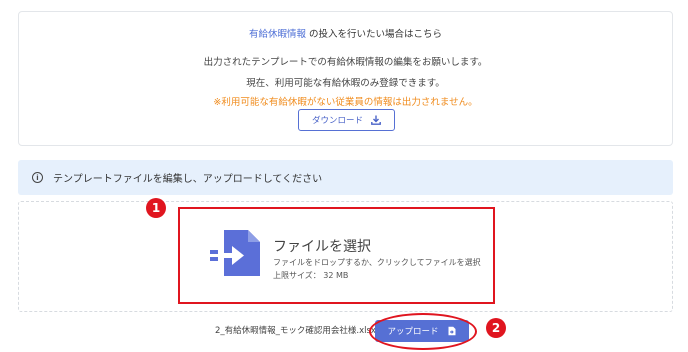  What do you see at coordinates (376, 120) in the screenshot?
I see `download-icon` at bounding box center [376, 120].